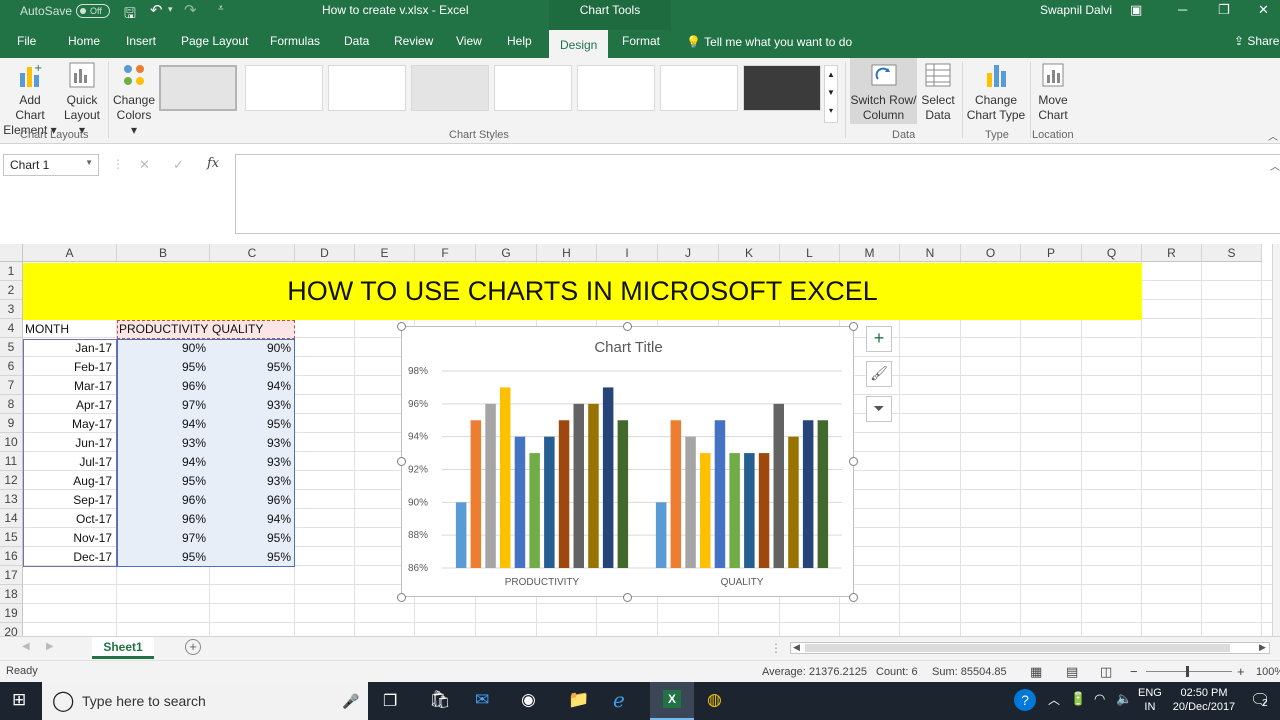 The height and width of the screenshot is (720, 1280). What do you see at coordinates (690, 502) in the screenshot?
I see `bar-mar-17-quality` at bounding box center [690, 502].